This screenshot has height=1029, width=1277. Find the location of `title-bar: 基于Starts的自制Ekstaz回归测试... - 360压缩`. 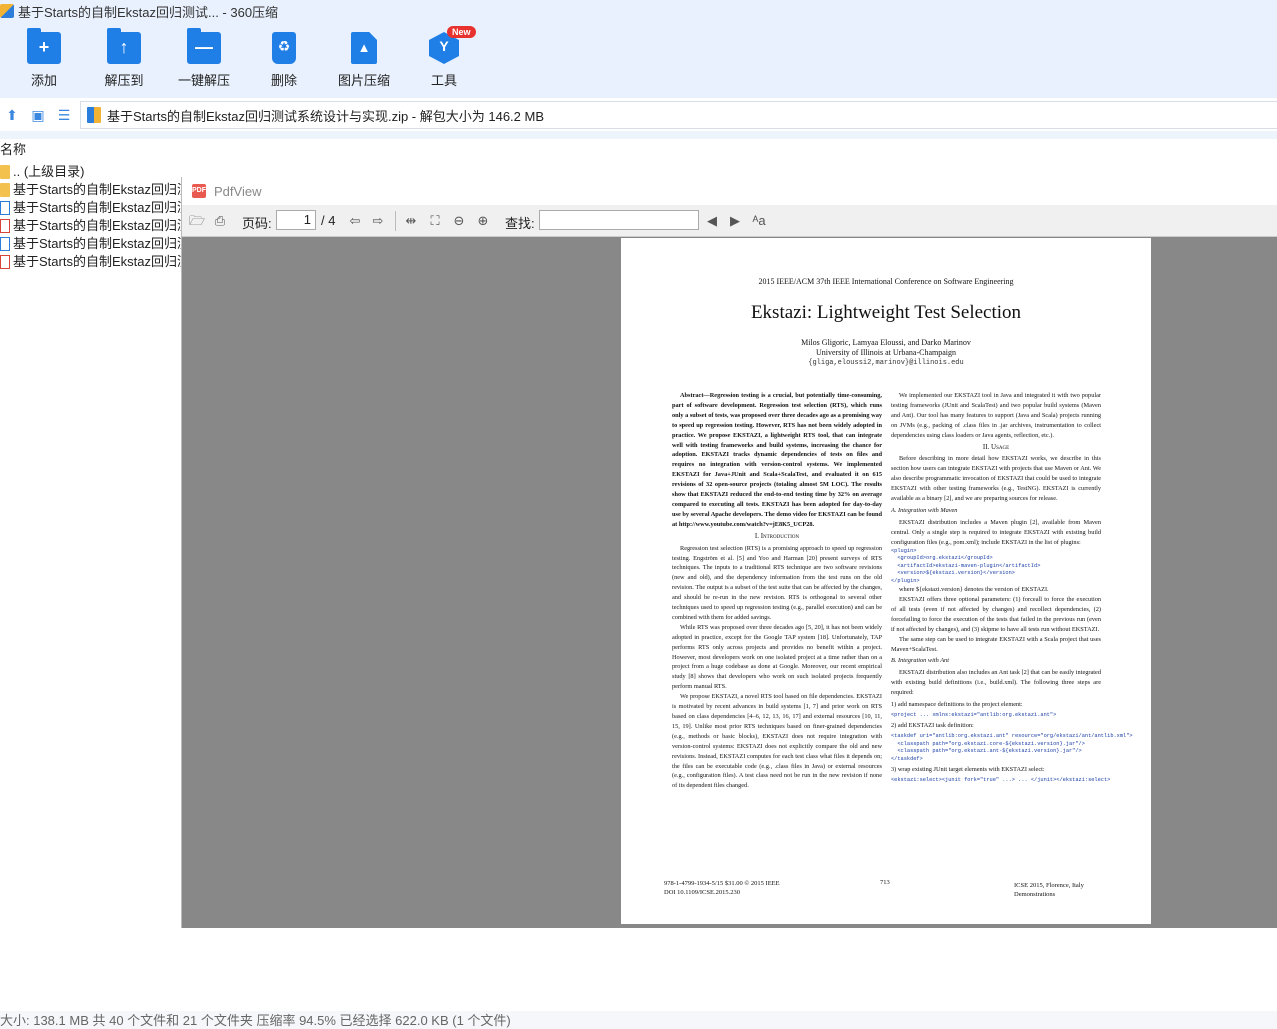

title-bar: 基于Starts的自制Ekstaz回归测试... - 360压缩 is located at coordinates (638, 11).